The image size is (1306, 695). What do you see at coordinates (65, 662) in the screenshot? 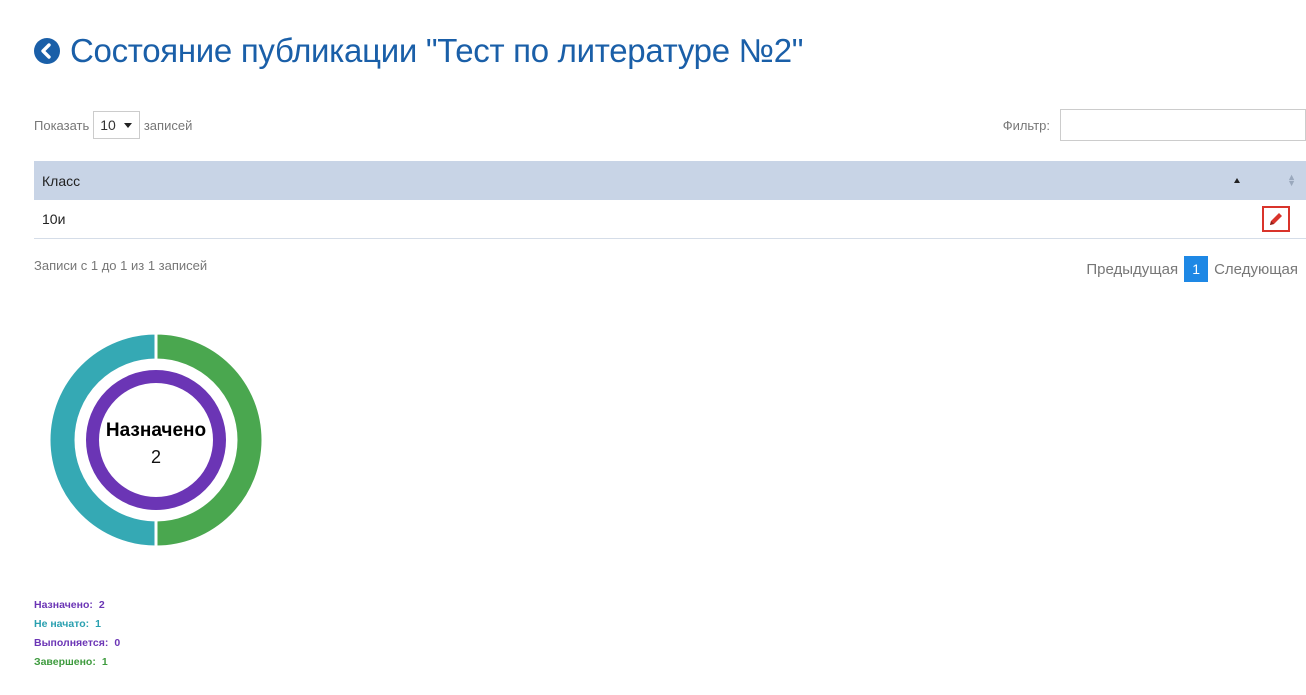
I see `legend-label: Завершено:` at bounding box center [65, 662].